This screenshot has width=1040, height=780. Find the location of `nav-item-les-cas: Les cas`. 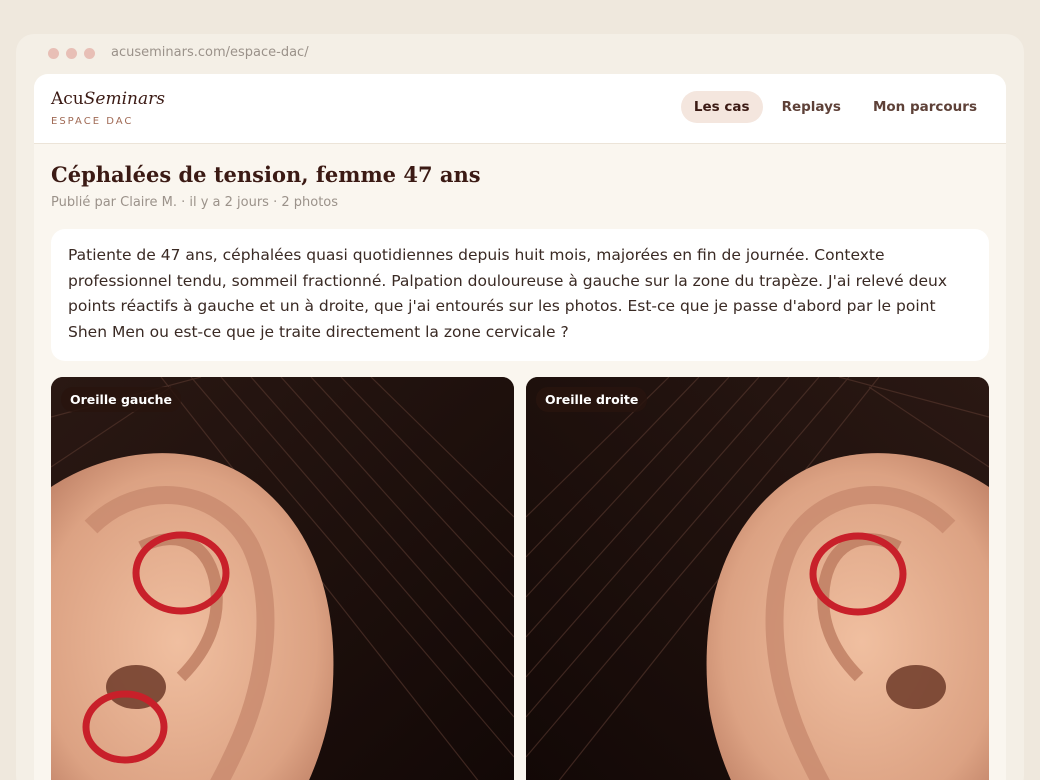

nav-item-les-cas: Les cas is located at coordinates (721, 107).